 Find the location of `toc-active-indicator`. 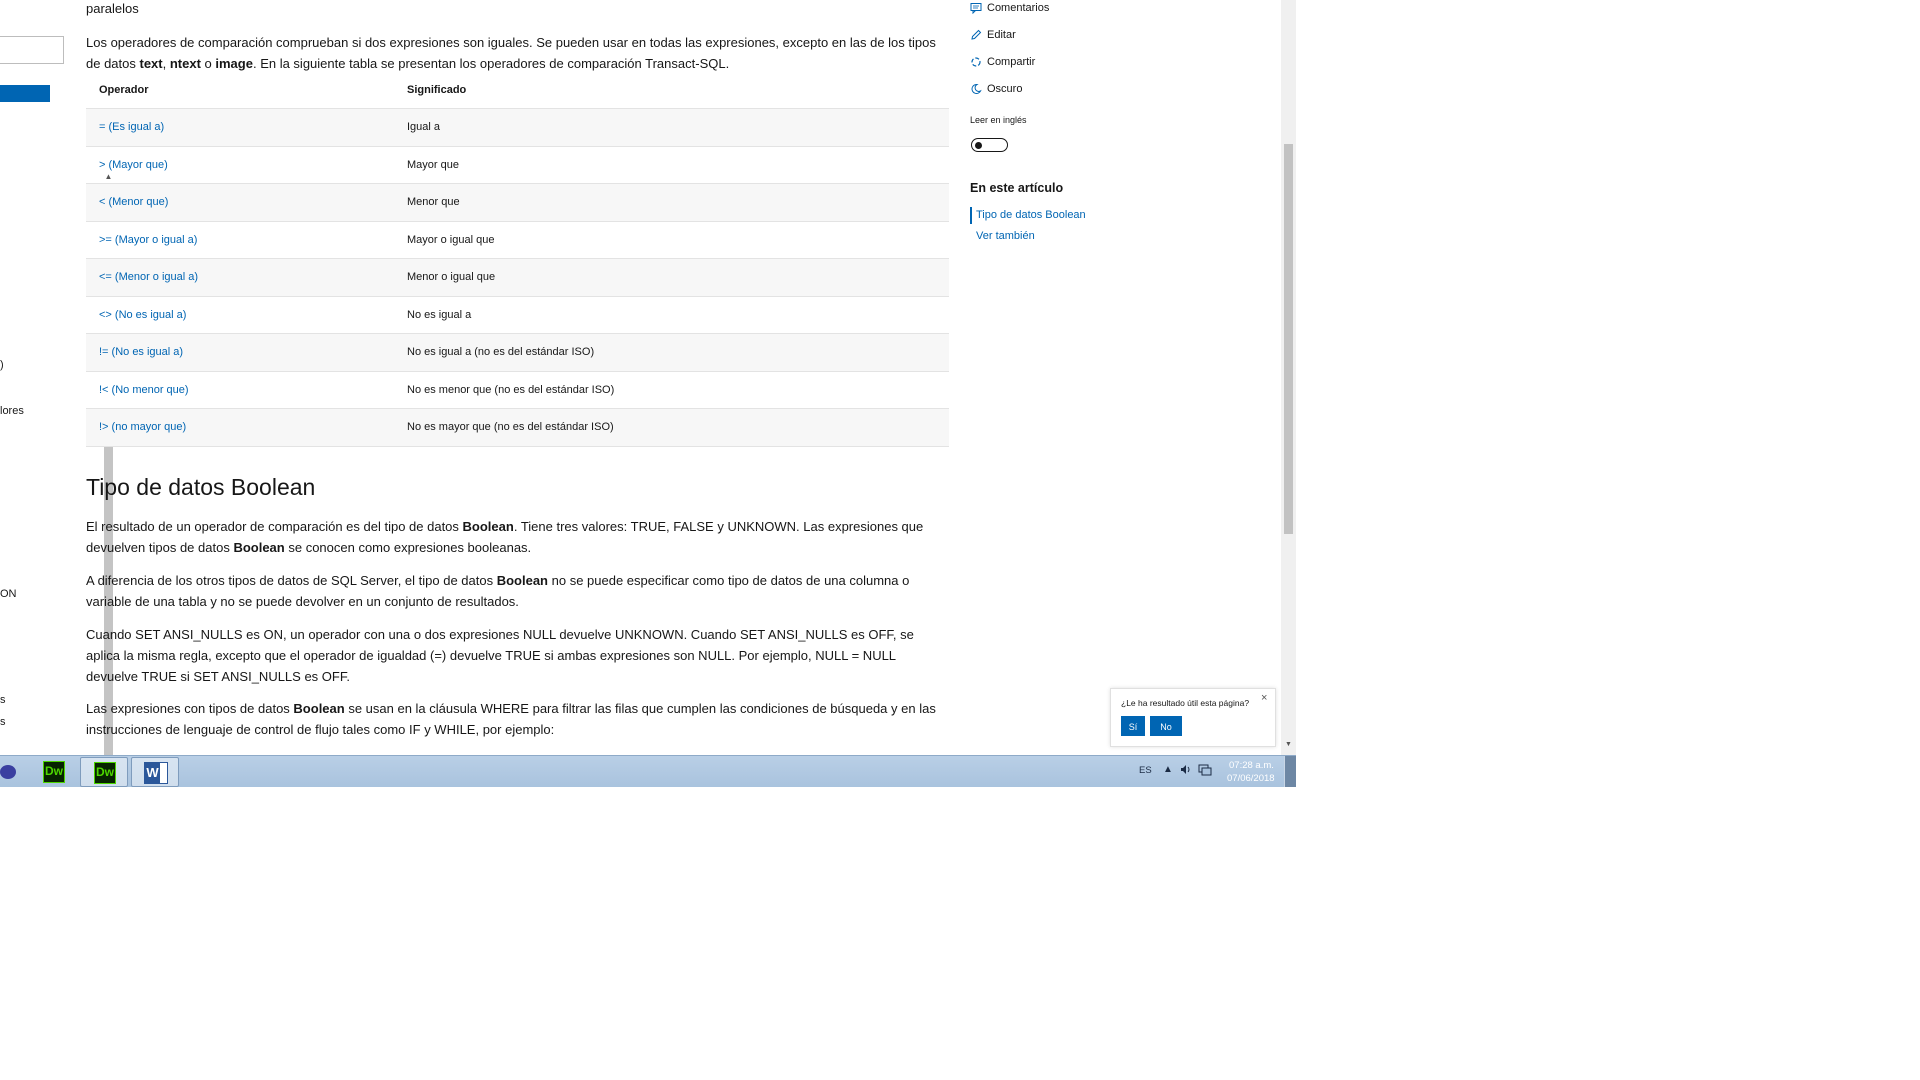

toc-active-indicator is located at coordinates (971, 215).